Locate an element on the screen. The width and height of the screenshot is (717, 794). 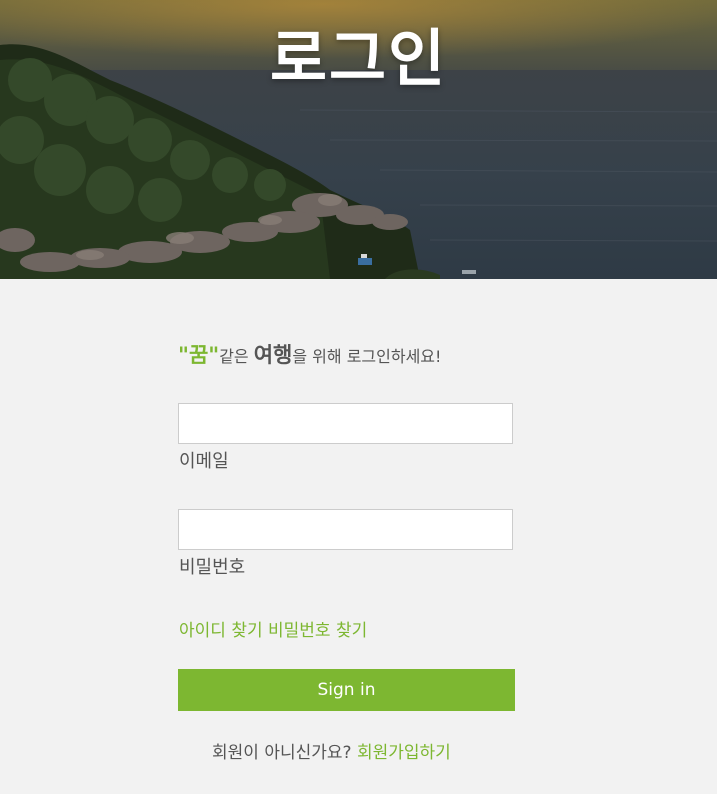
email-label: 이메일 is located at coordinates (204, 461).